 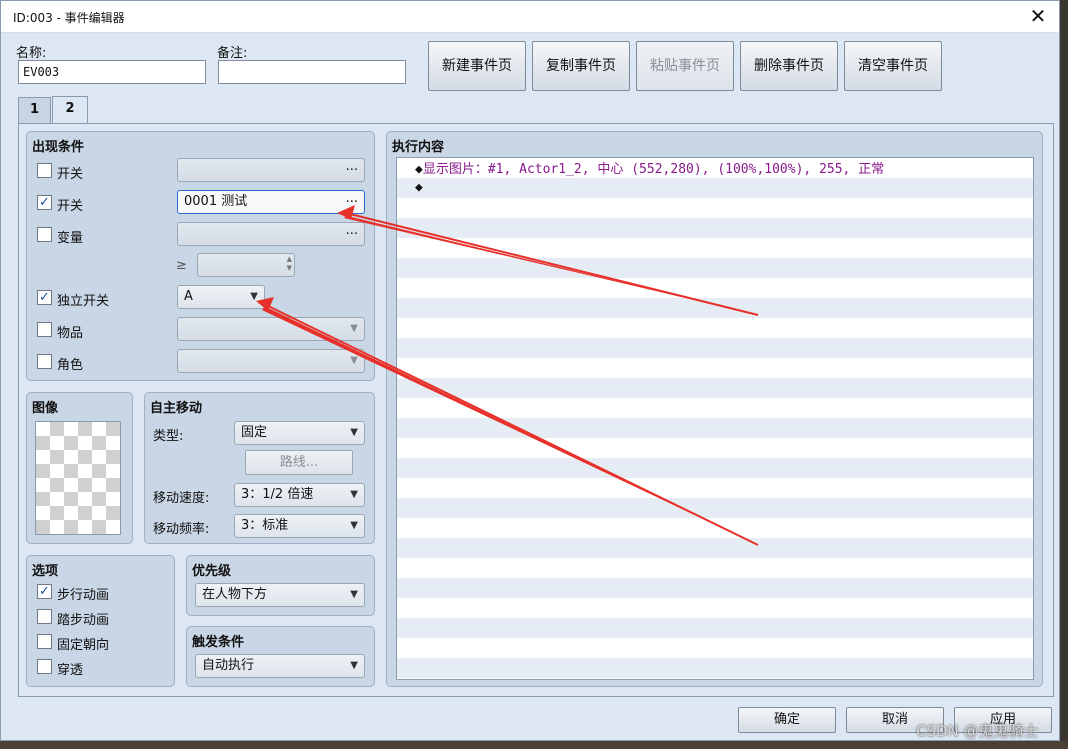 What do you see at coordinates (312, 72) in the screenshot?
I see `note-input` at bounding box center [312, 72].